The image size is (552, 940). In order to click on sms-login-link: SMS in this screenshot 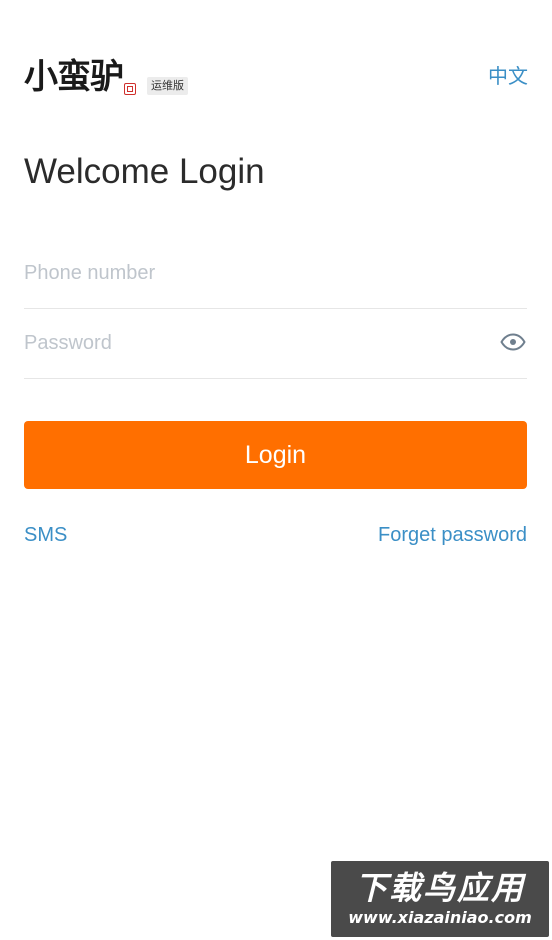, I will do `click(45, 535)`.